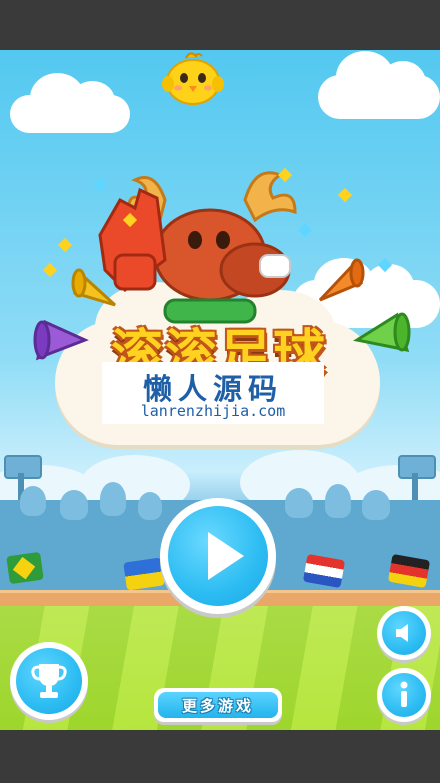  What do you see at coordinates (341, 280) in the screenshot?
I see `orange-horn-icon` at bounding box center [341, 280].